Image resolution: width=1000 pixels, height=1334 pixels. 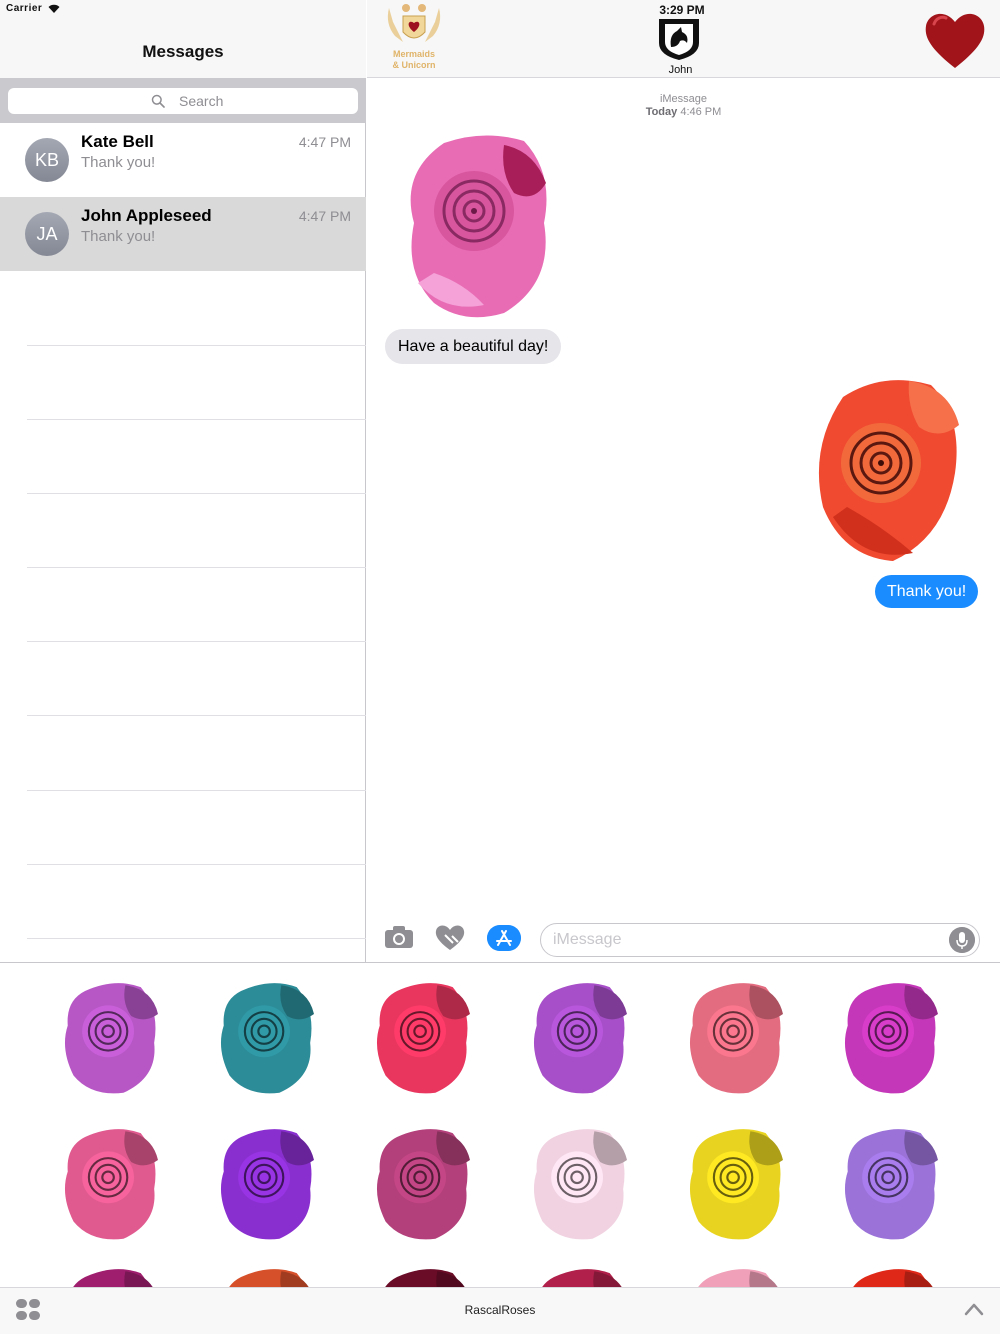 I want to click on left-navbar: Carrier Messages, so click(x=183, y=39).